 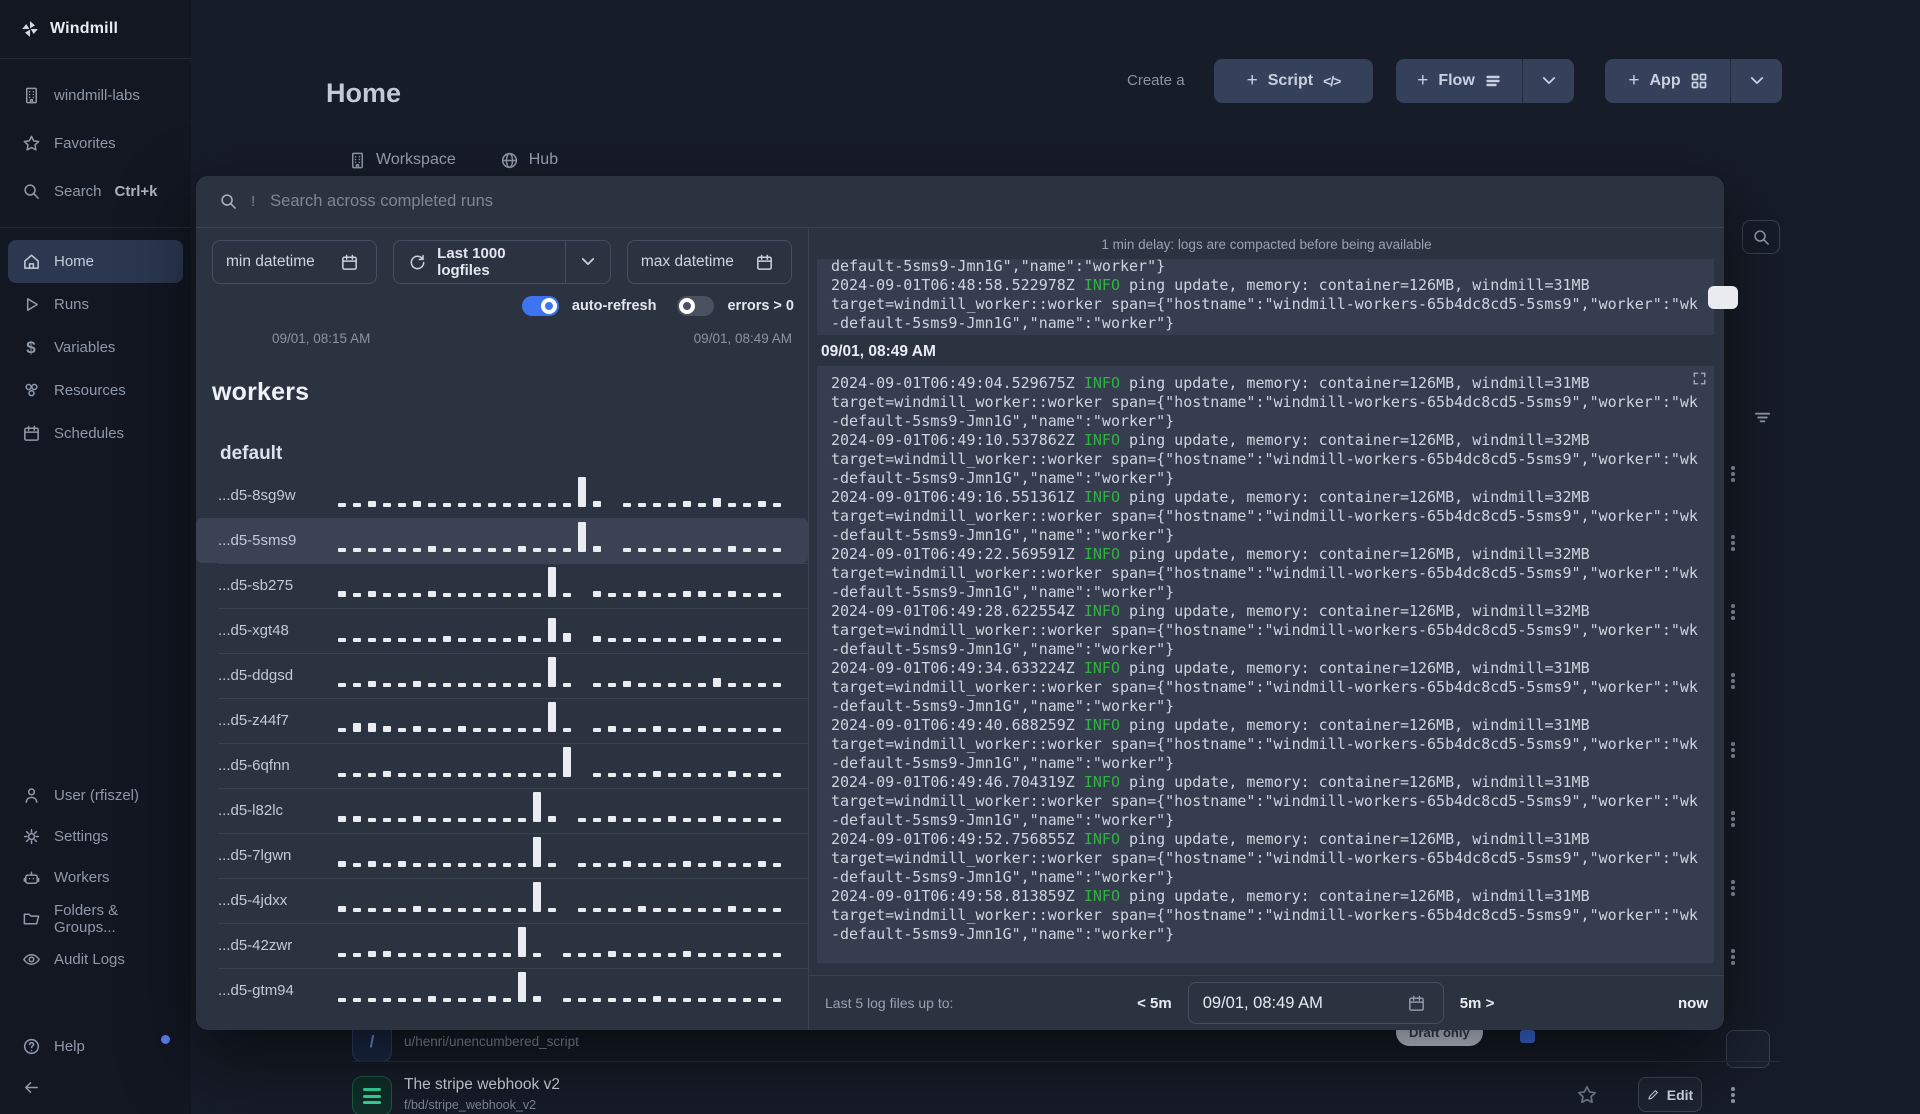 What do you see at coordinates (251, 453) in the screenshot?
I see `worker-group-heading: default` at bounding box center [251, 453].